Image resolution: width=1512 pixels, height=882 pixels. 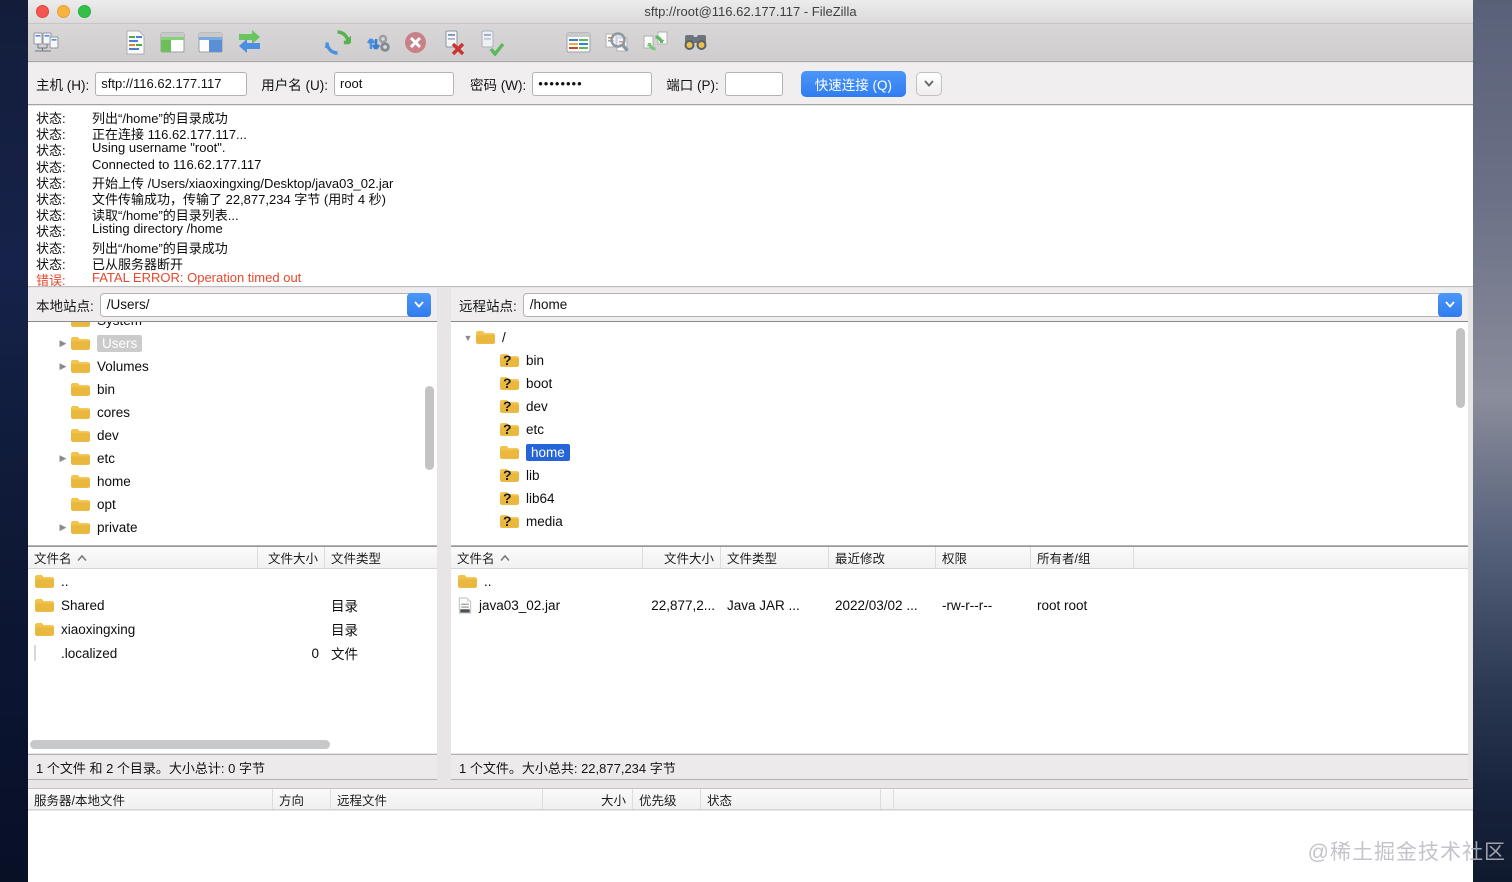 What do you see at coordinates (692, 85) in the screenshot?
I see `port-label: 端口 (P):` at bounding box center [692, 85].